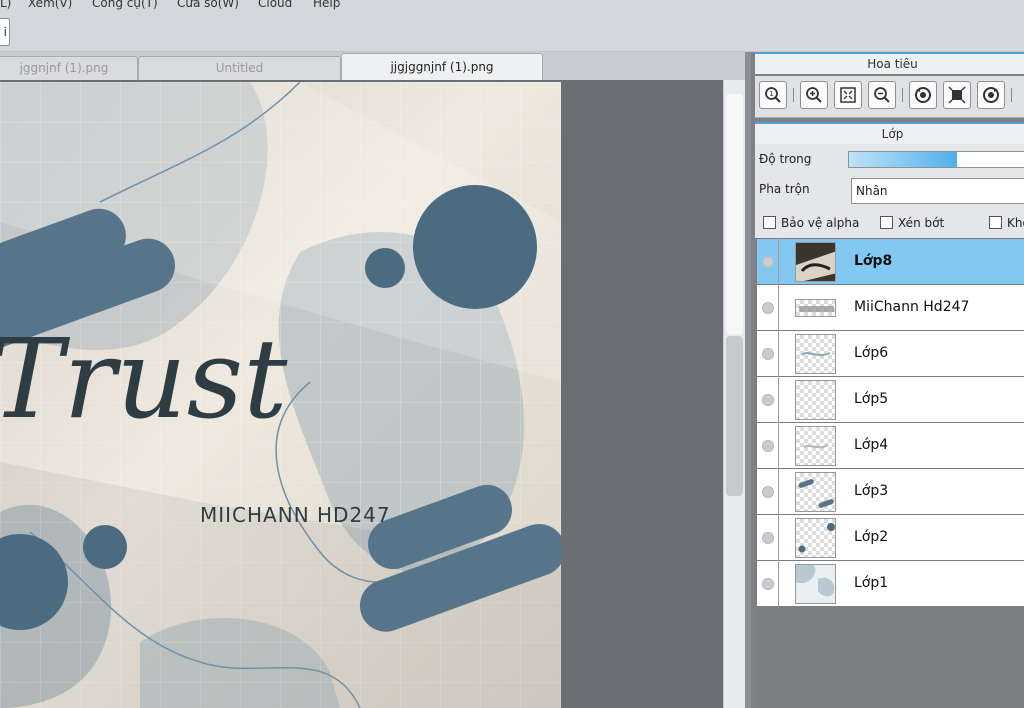  What do you see at coordinates (814, 95) in the screenshot?
I see `zoom-in-icon` at bounding box center [814, 95].